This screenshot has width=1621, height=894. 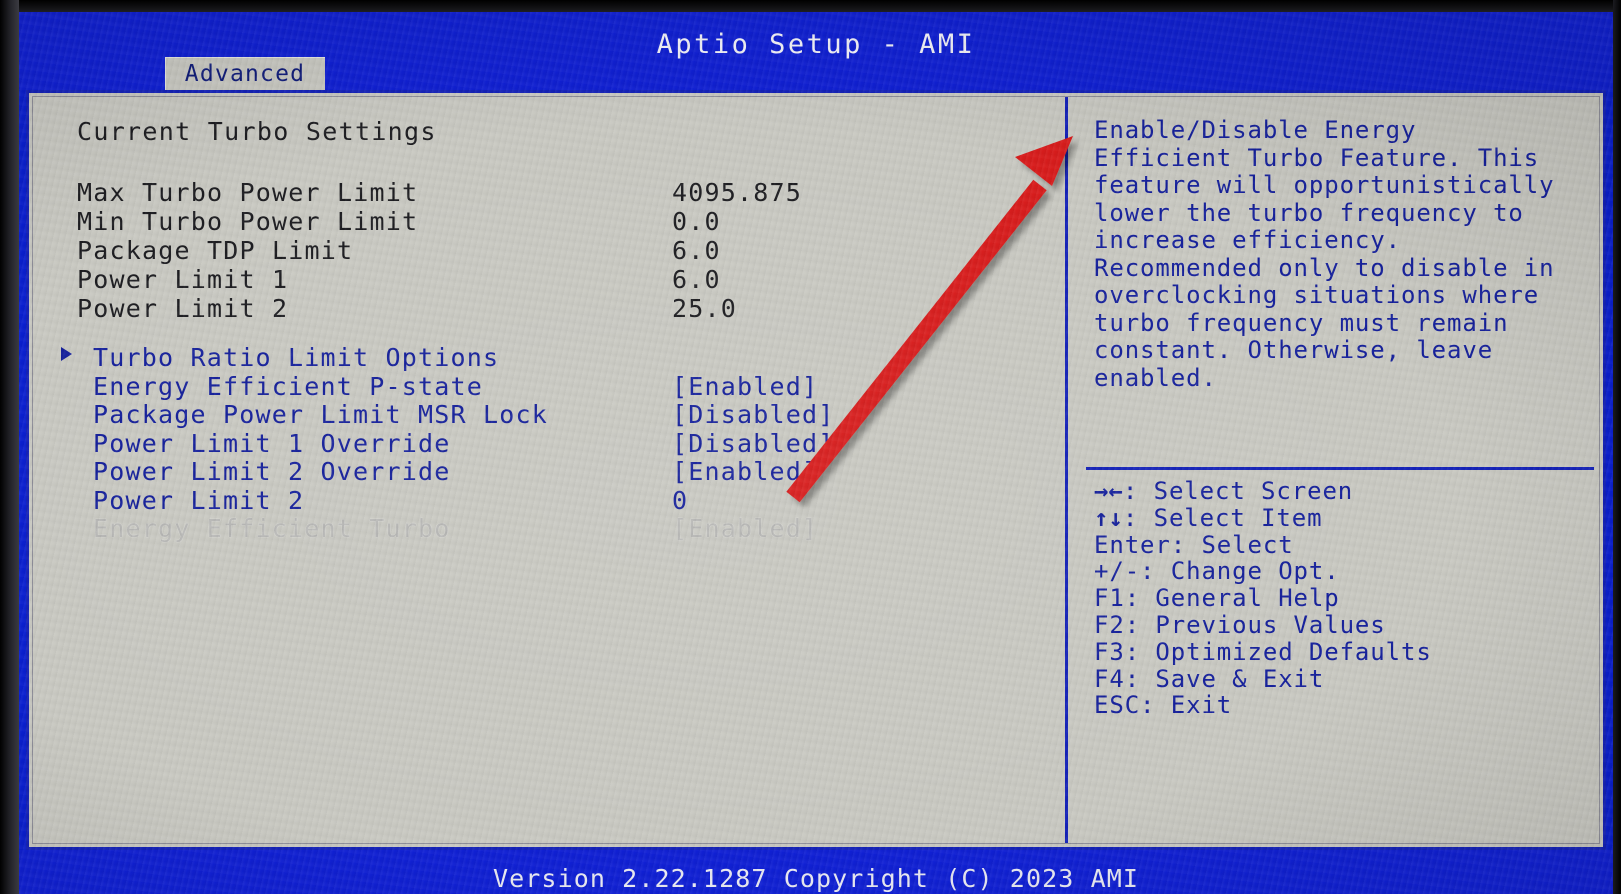 I want to click on key-glyph-icon: ↑↓, so click(x=1108, y=517).